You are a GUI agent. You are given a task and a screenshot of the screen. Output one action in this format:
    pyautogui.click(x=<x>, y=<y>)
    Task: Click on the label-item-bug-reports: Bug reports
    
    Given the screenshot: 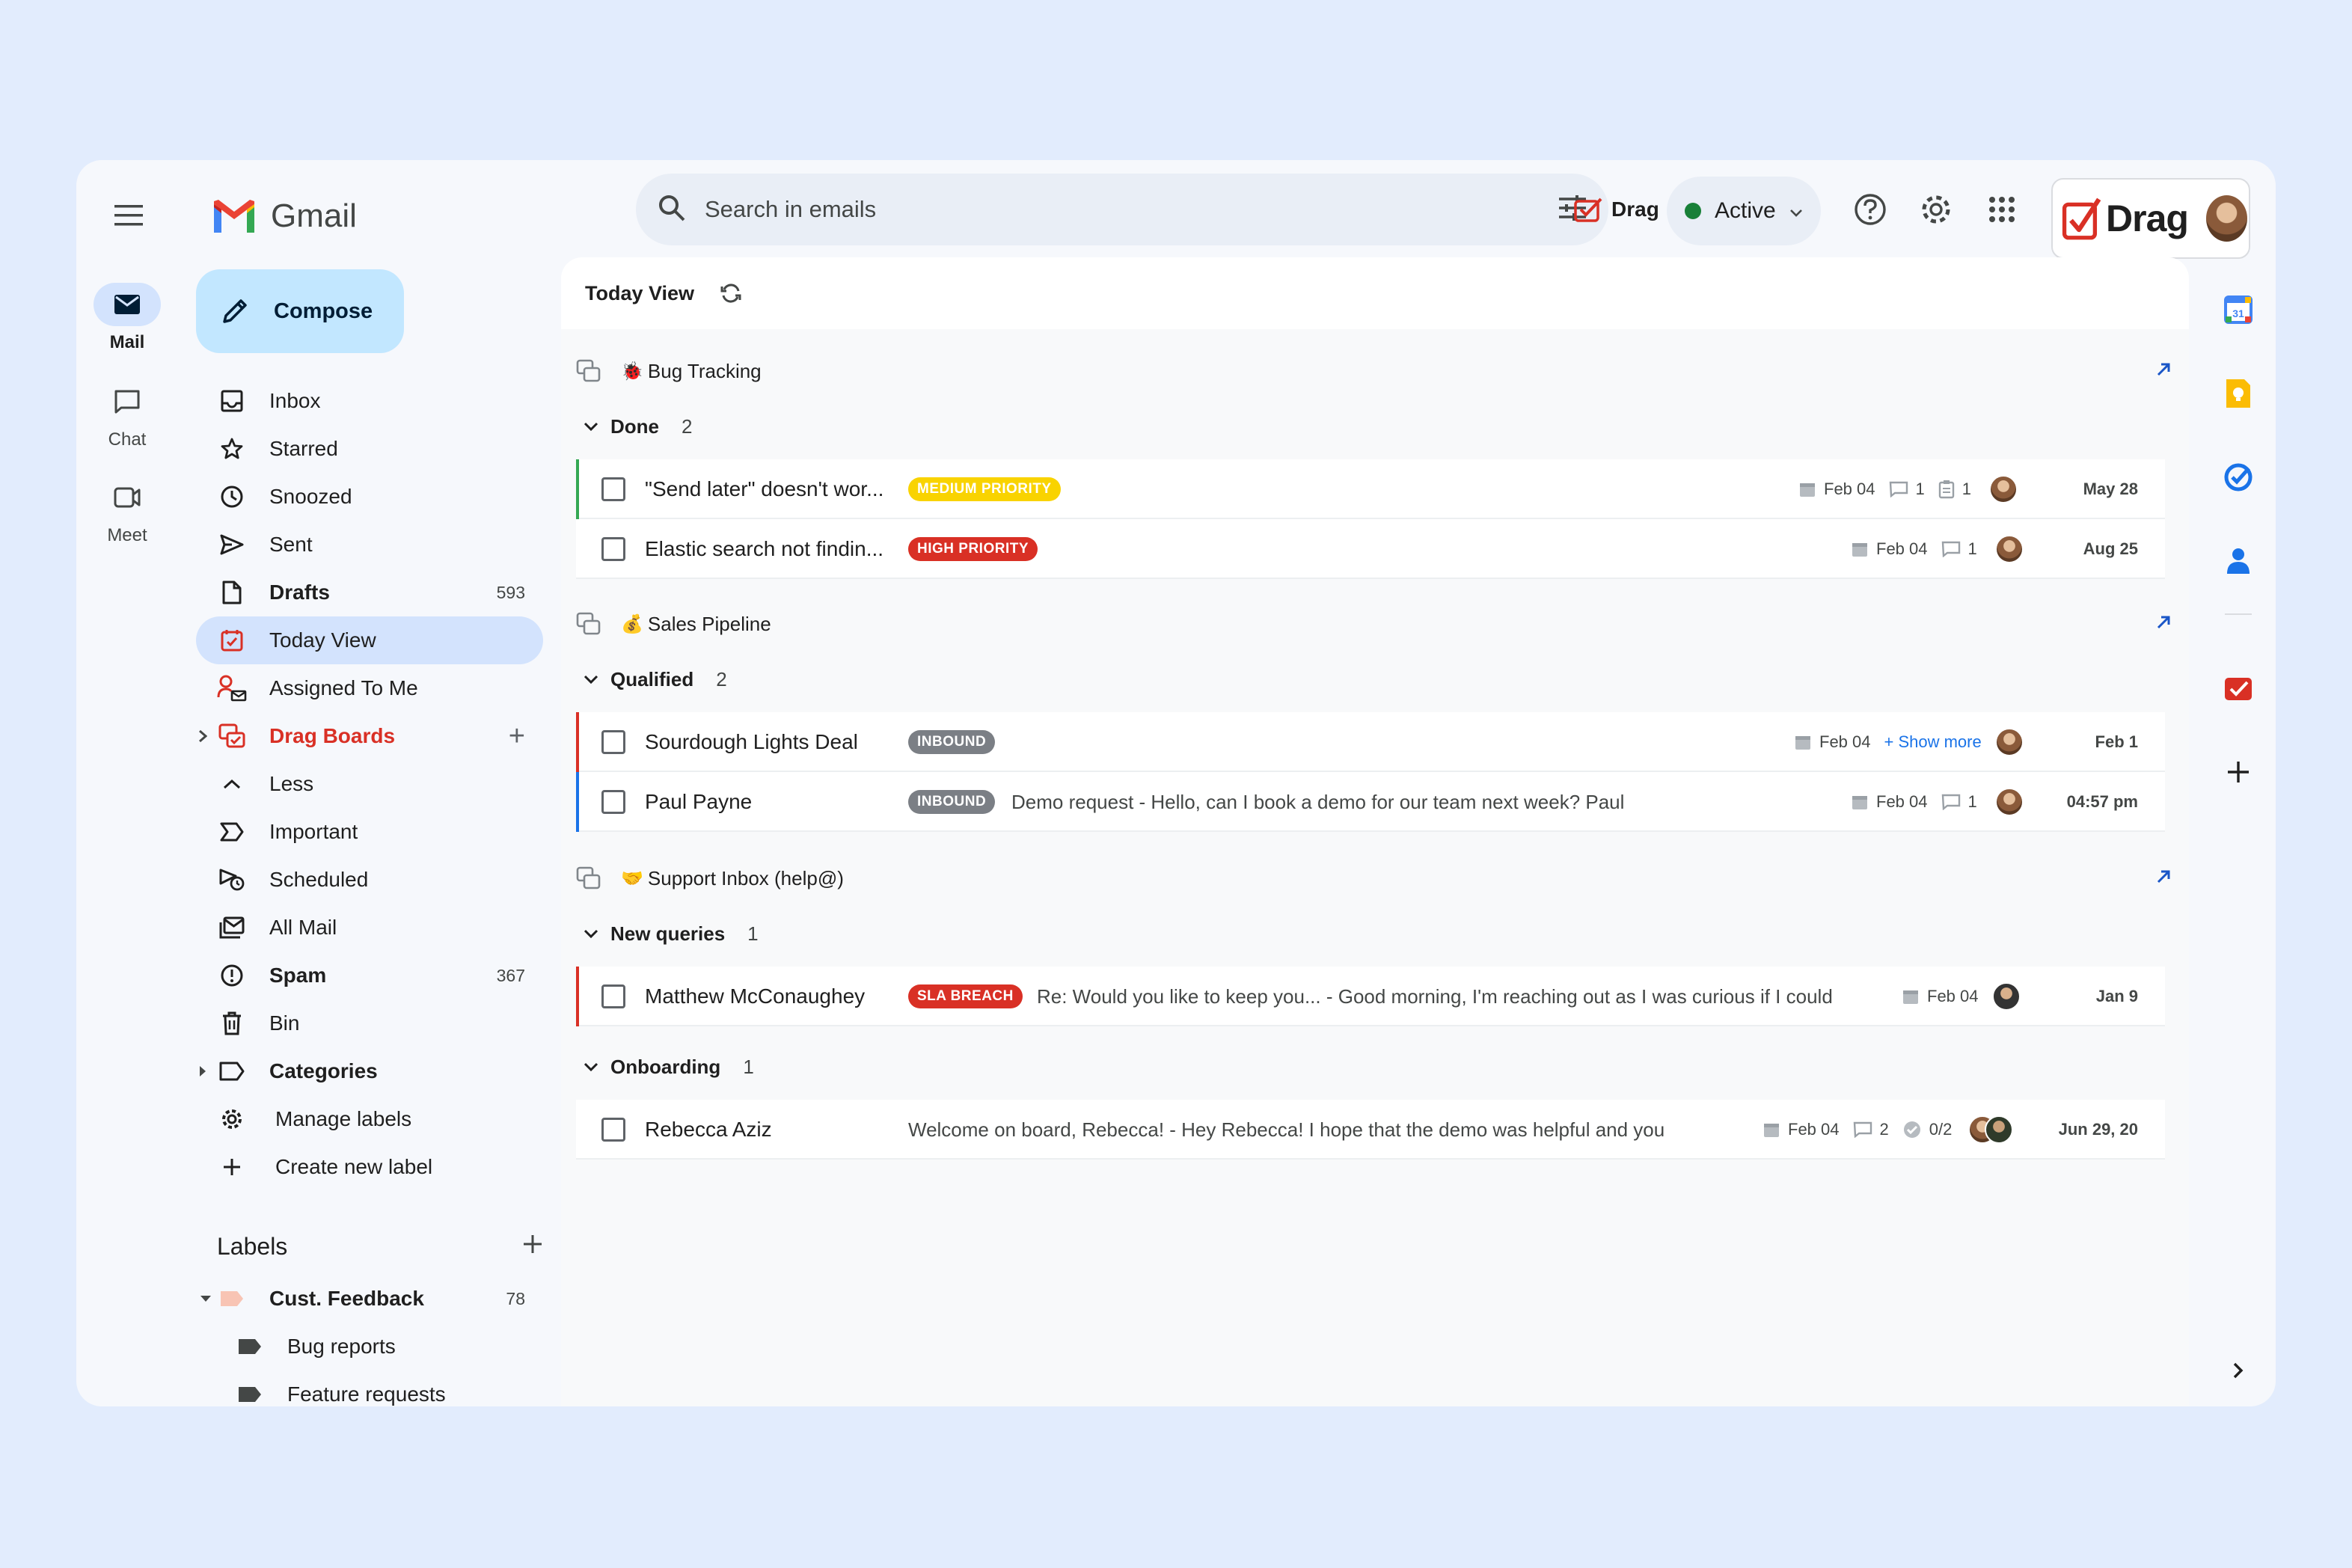 What is the action you would take?
    pyautogui.click(x=369, y=1347)
    